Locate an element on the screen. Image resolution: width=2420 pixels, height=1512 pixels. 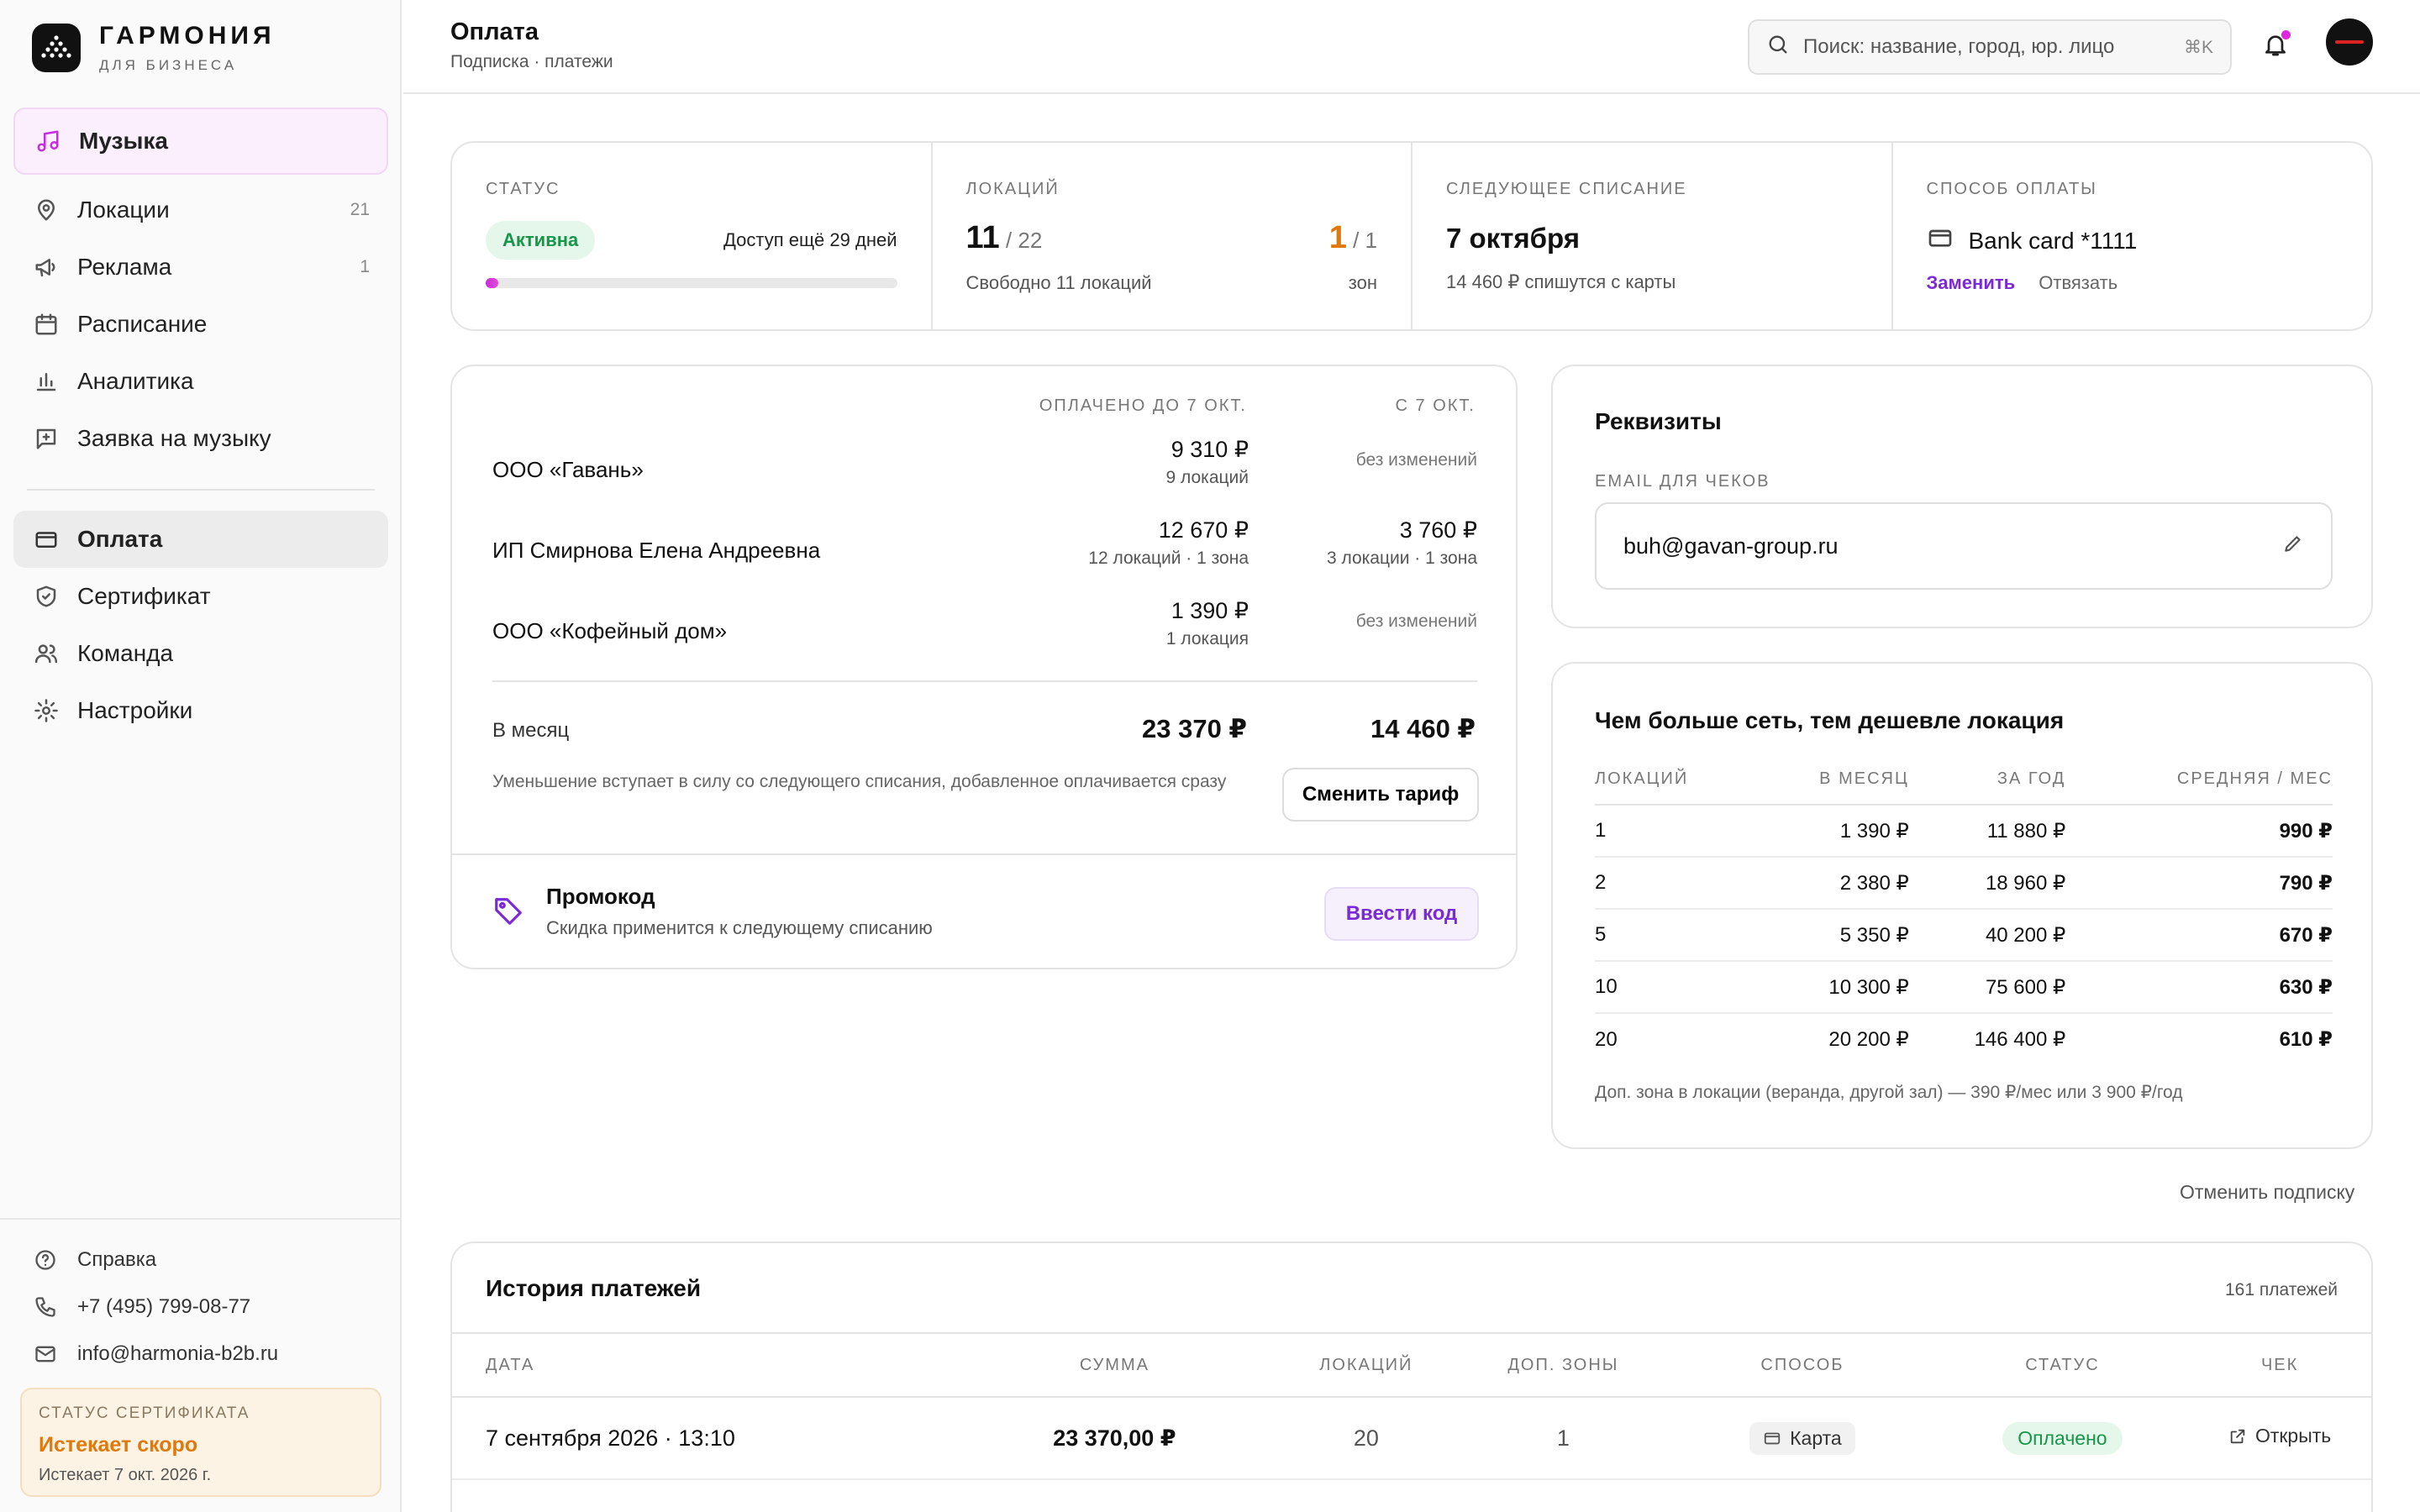
card-icon is located at coordinates (46, 539).